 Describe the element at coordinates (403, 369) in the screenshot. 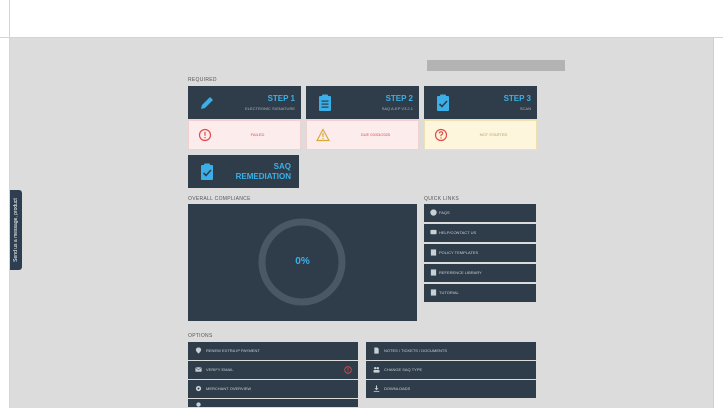

I see `option-label: CHANGE SAQ TYPE` at that location.